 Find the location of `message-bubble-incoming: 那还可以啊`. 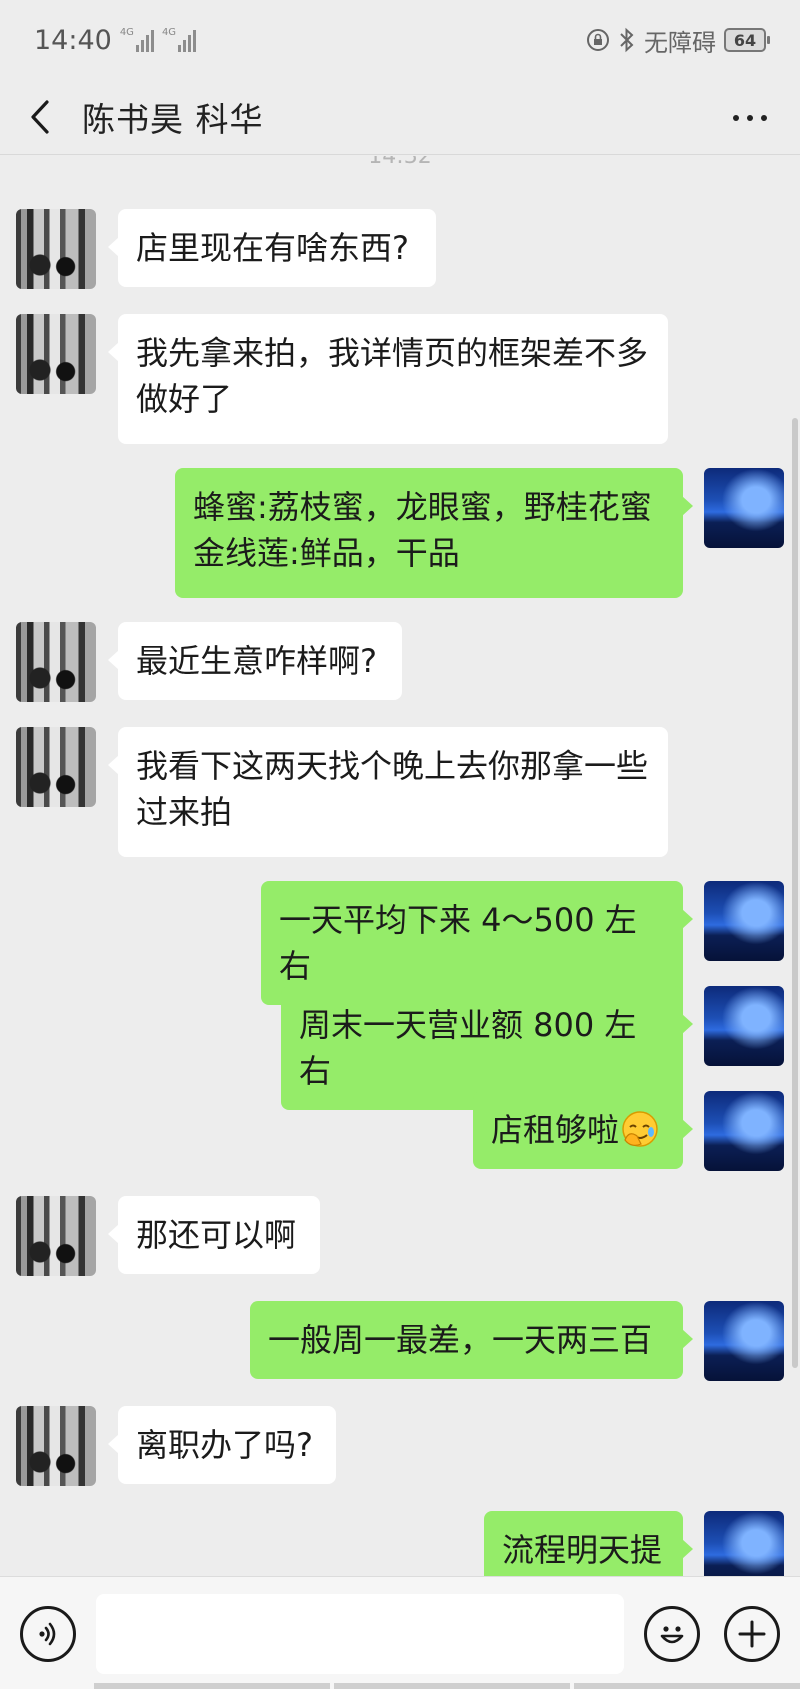

message-bubble-incoming: 那还可以啊 is located at coordinates (214, 1235).